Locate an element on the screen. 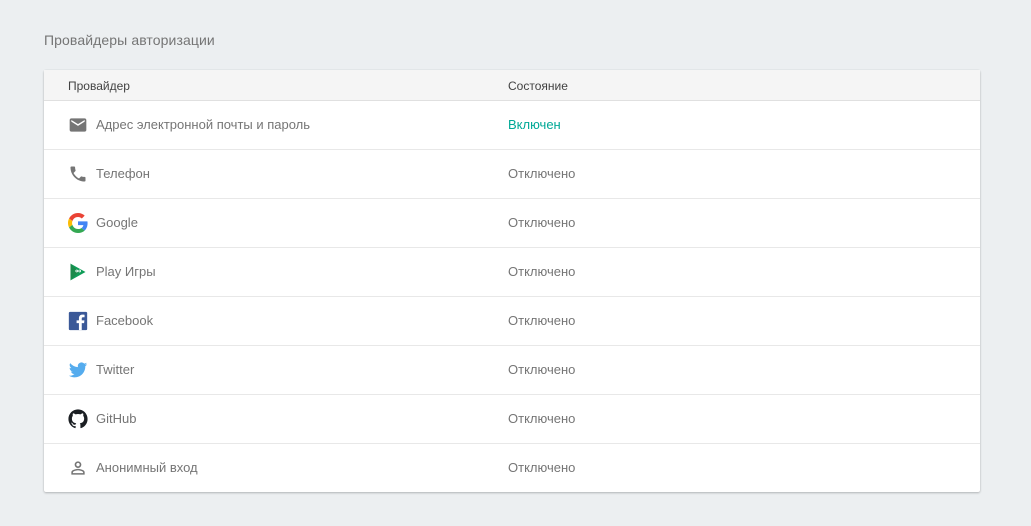 This screenshot has width=1031, height=526. provider-name: Twitter is located at coordinates (115, 369).